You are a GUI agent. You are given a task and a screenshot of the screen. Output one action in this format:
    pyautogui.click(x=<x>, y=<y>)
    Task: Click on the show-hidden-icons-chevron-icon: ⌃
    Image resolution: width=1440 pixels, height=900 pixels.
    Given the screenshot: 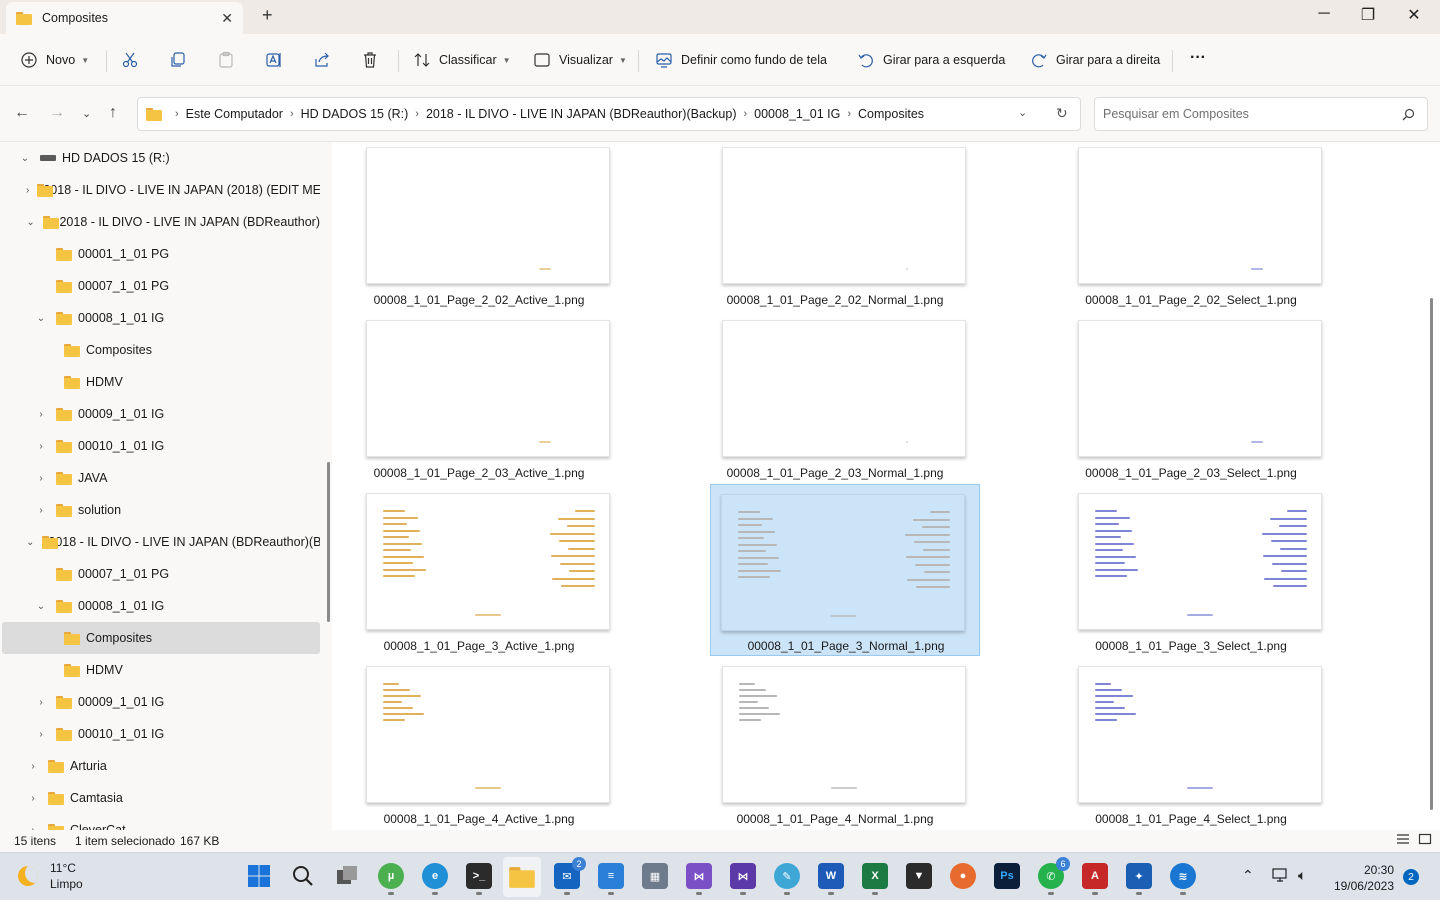 What is the action you would take?
    pyautogui.click(x=1248, y=875)
    